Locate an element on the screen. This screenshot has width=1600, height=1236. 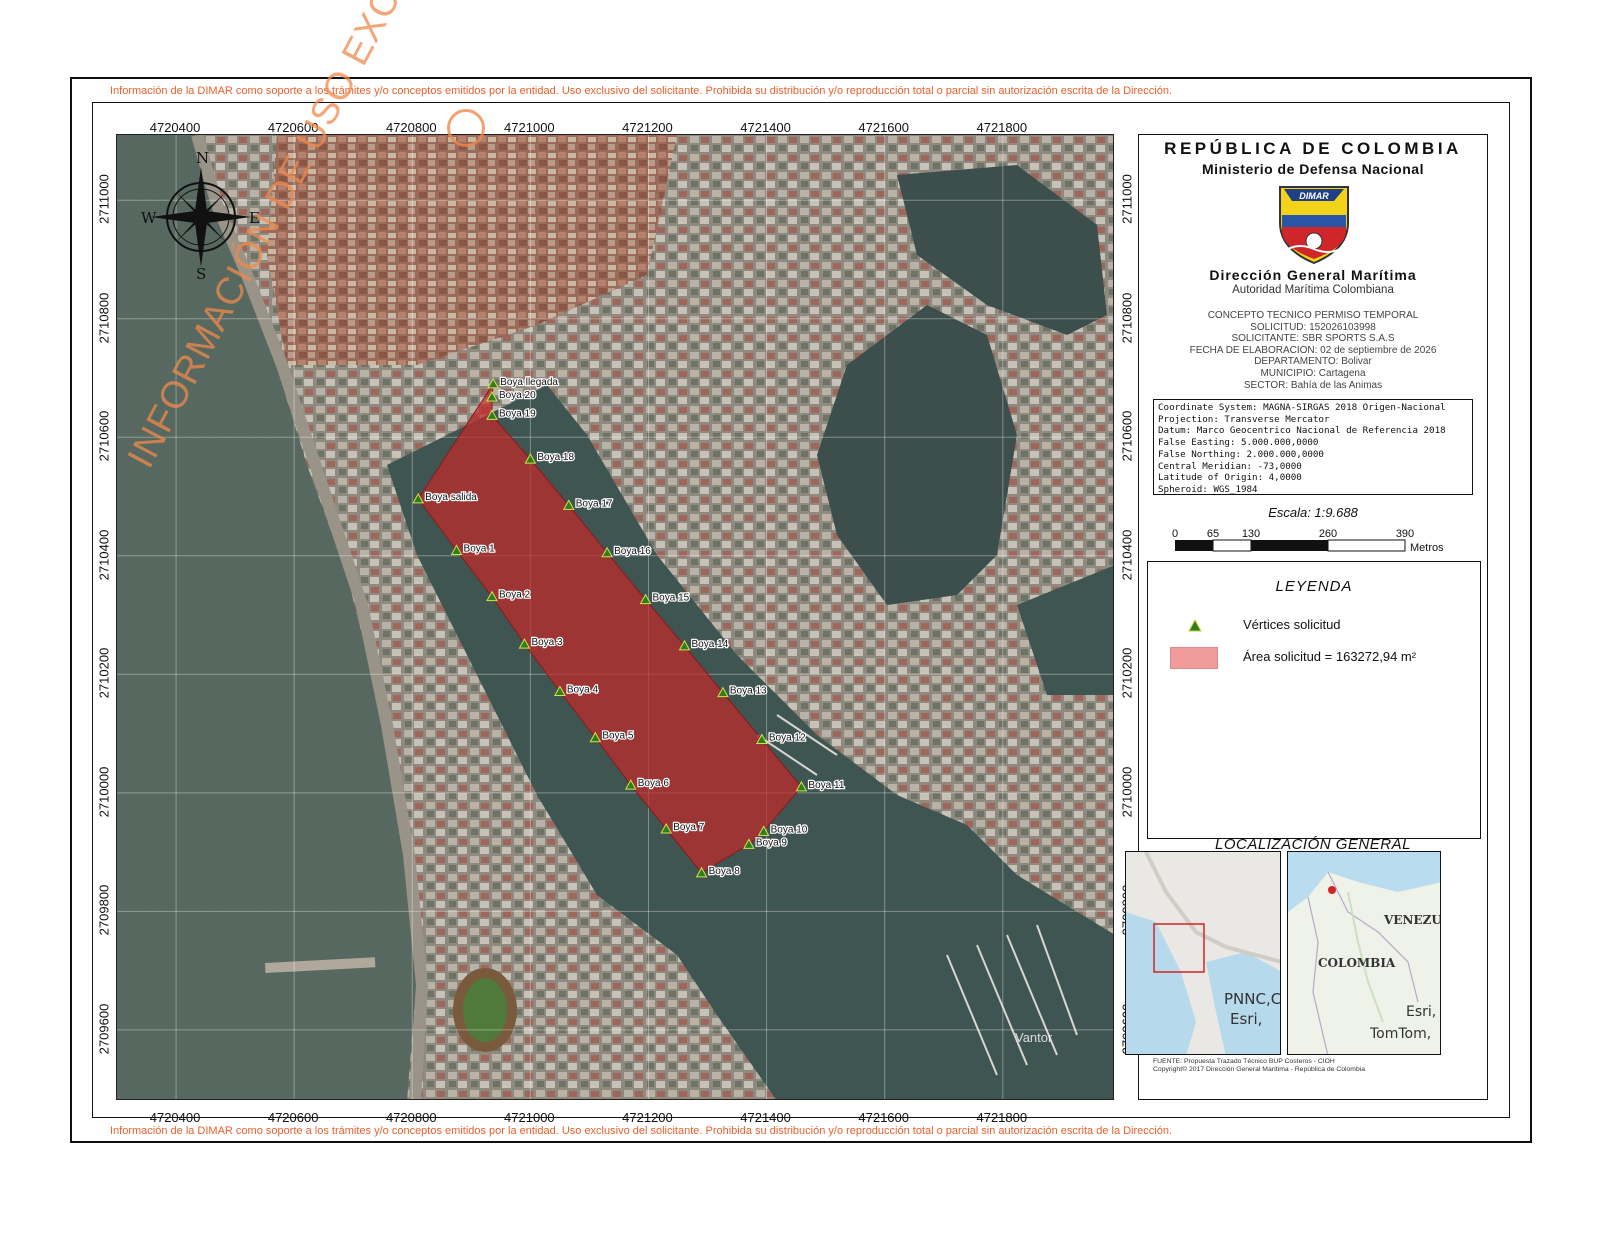
locator-label: PNNC,C is located at coordinates (1252, 999).